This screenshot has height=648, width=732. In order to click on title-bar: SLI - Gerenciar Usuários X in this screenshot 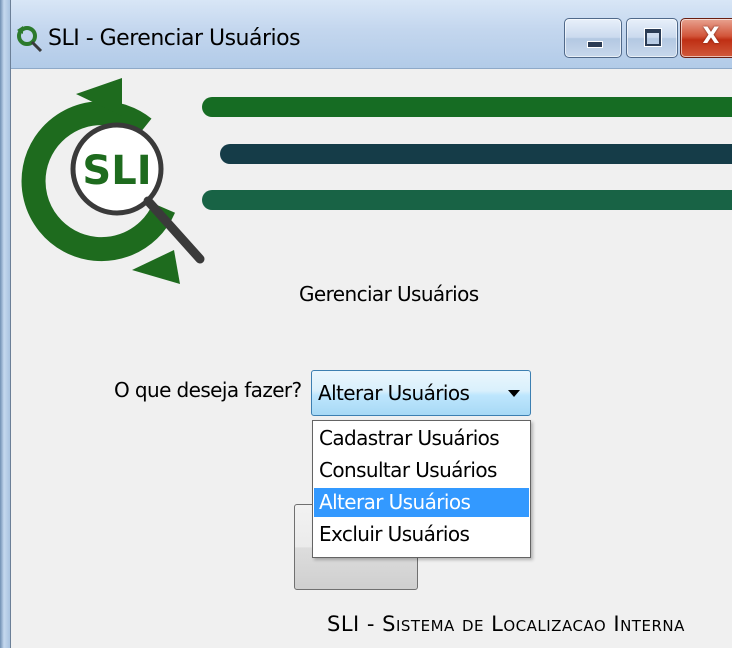, I will do `click(366, 34)`.